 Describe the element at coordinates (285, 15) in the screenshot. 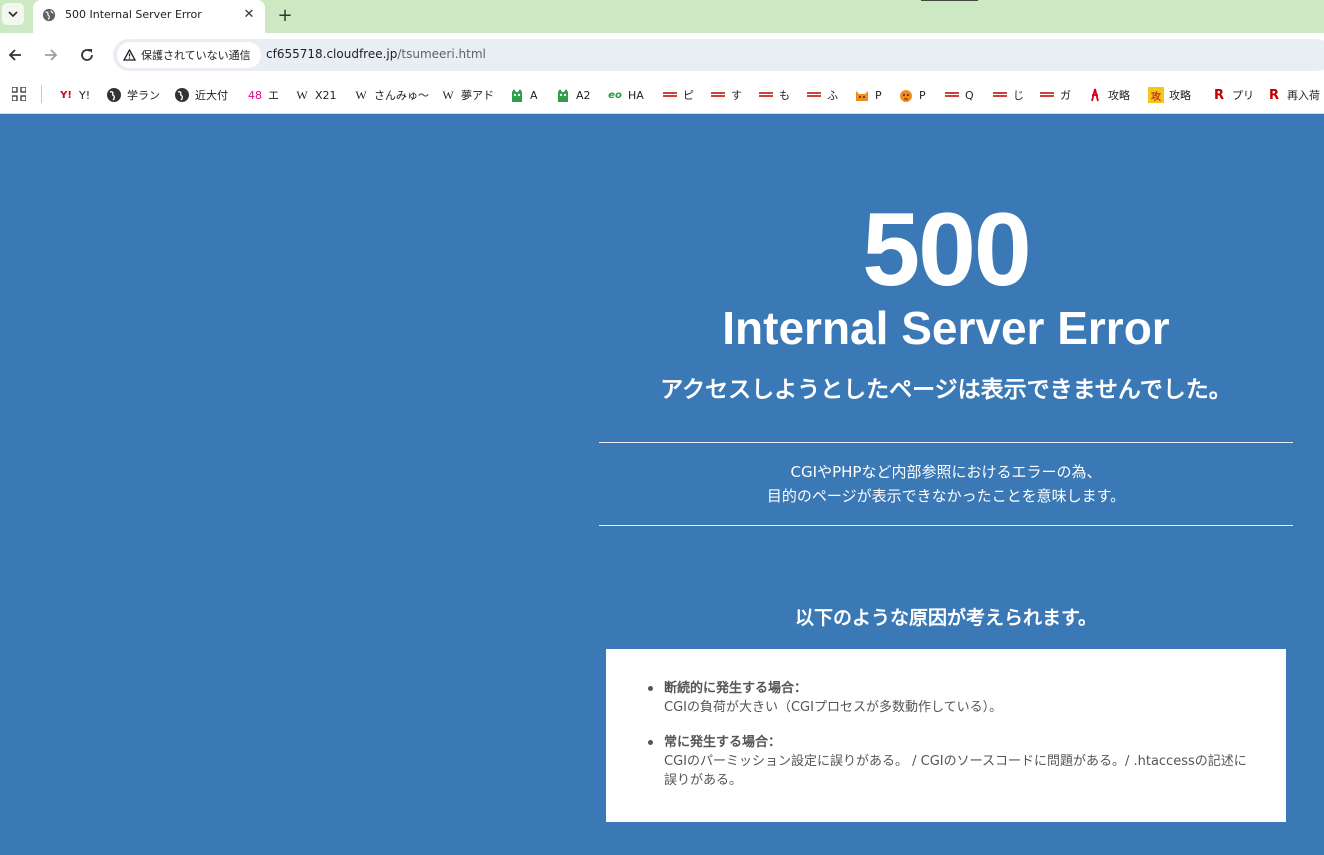

I see `new-tab-button: +` at that location.